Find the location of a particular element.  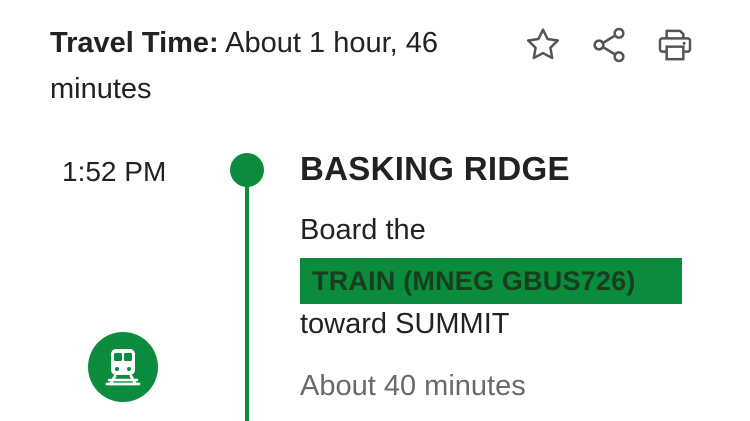

segment-duration: About 40 minutes is located at coordinates (413, 386).